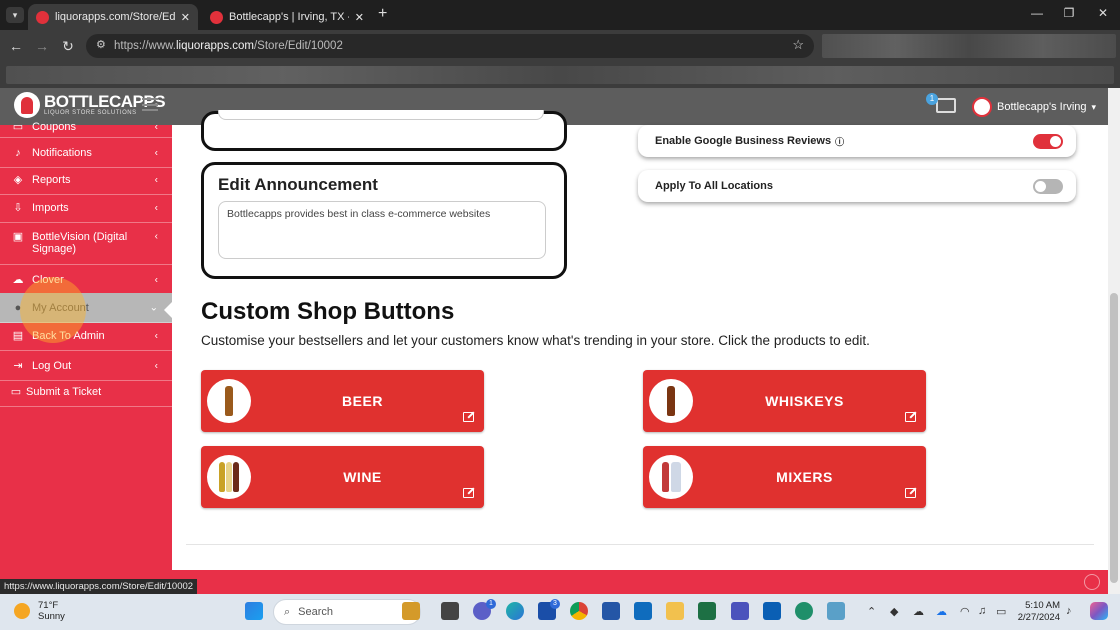 Image resolution: width=1120 pixels, height=630 pixels. What do you see at coordinates (643, 611) in the screenshot?
I see `outlook-icon` at bounding box center [643, 611].